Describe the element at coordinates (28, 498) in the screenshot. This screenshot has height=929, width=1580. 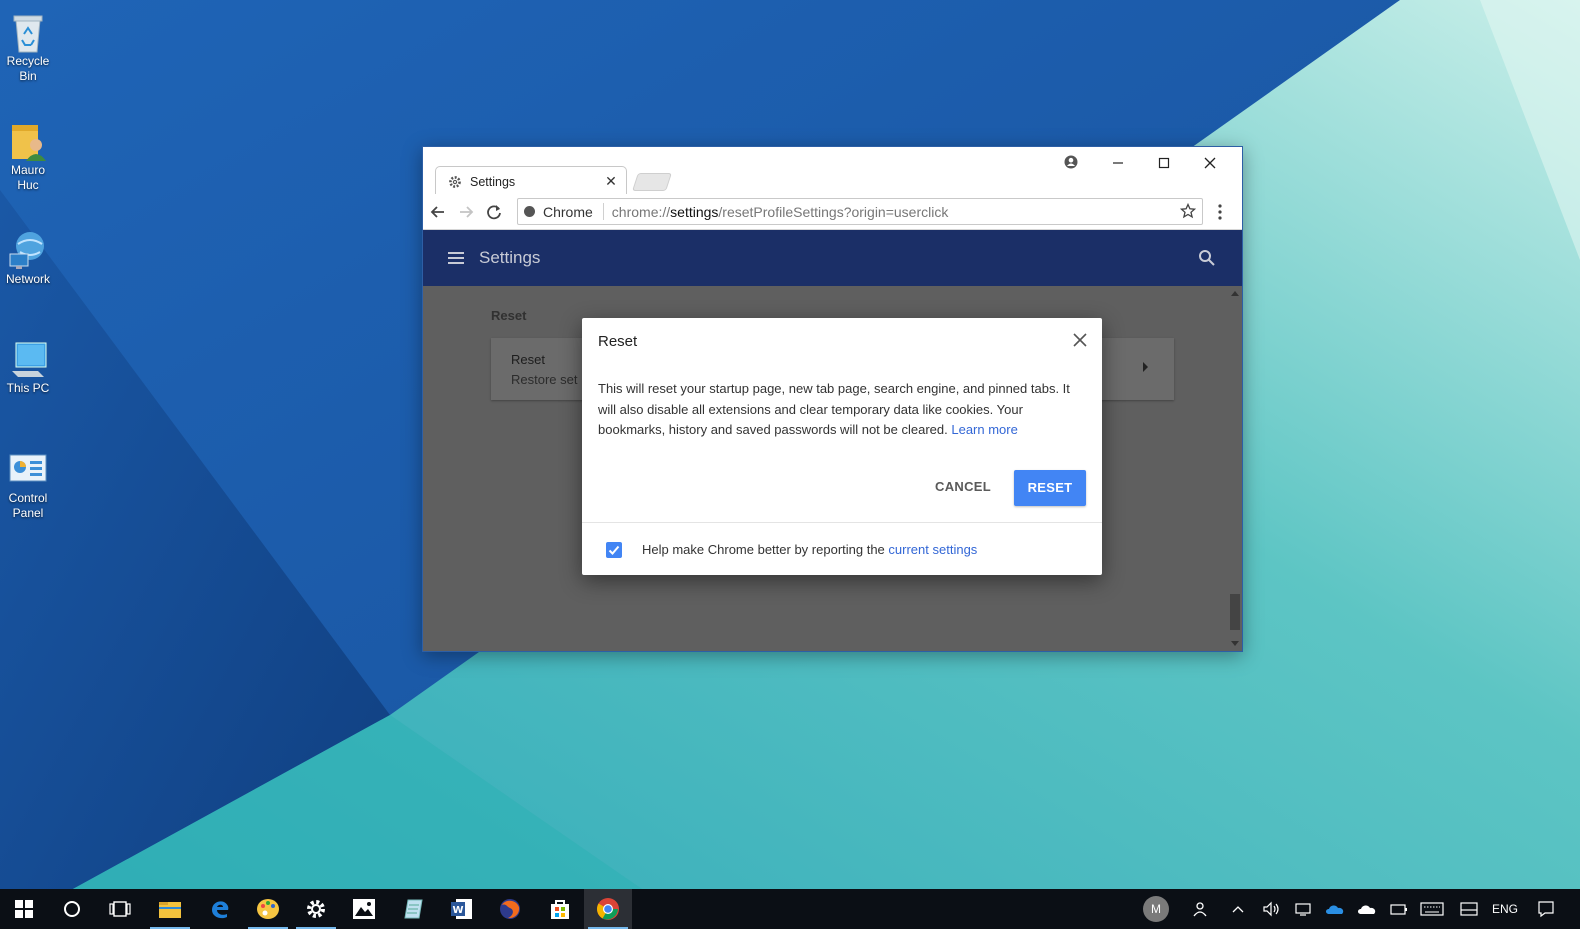
I see `desktop-icon-label: Control` at that location.